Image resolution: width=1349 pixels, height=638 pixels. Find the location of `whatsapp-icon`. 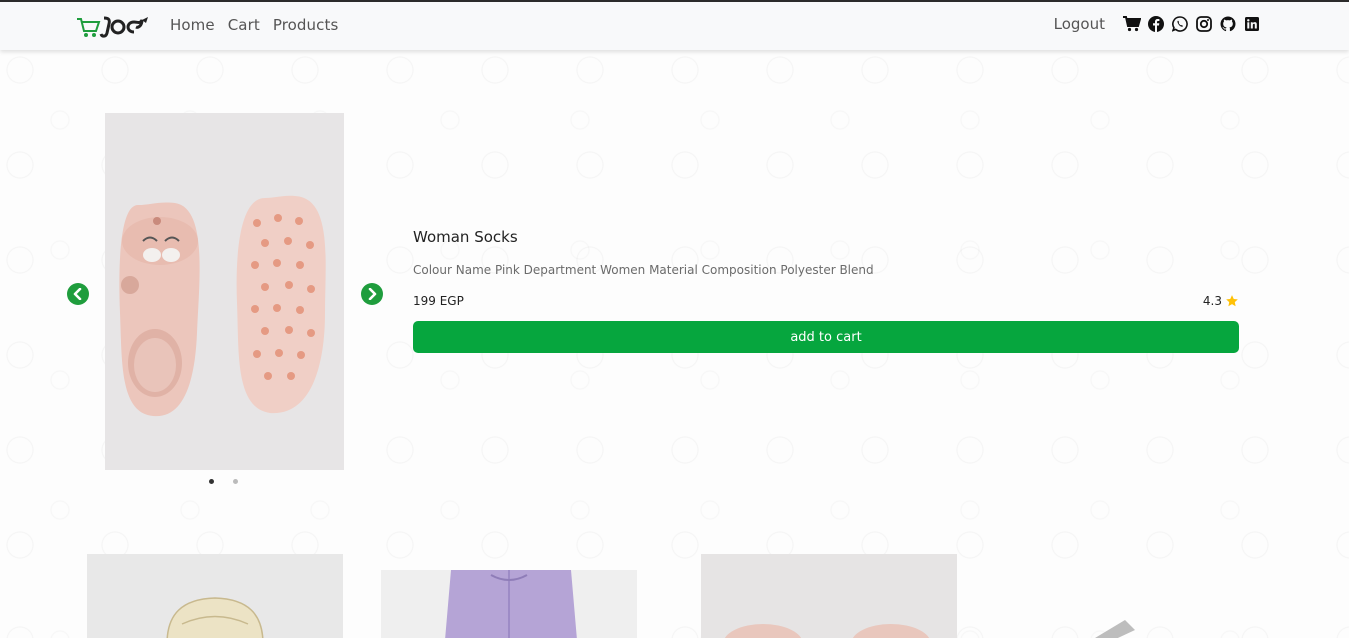

whatsapp-icon is located at coordinates (1180, 24).